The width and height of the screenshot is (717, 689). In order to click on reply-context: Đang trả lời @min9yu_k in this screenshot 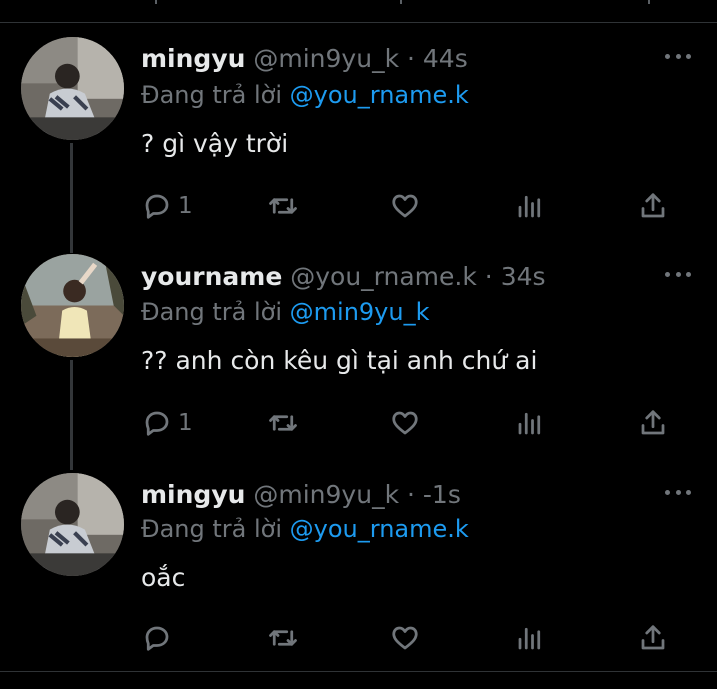, I will do `click(285, 312)`.